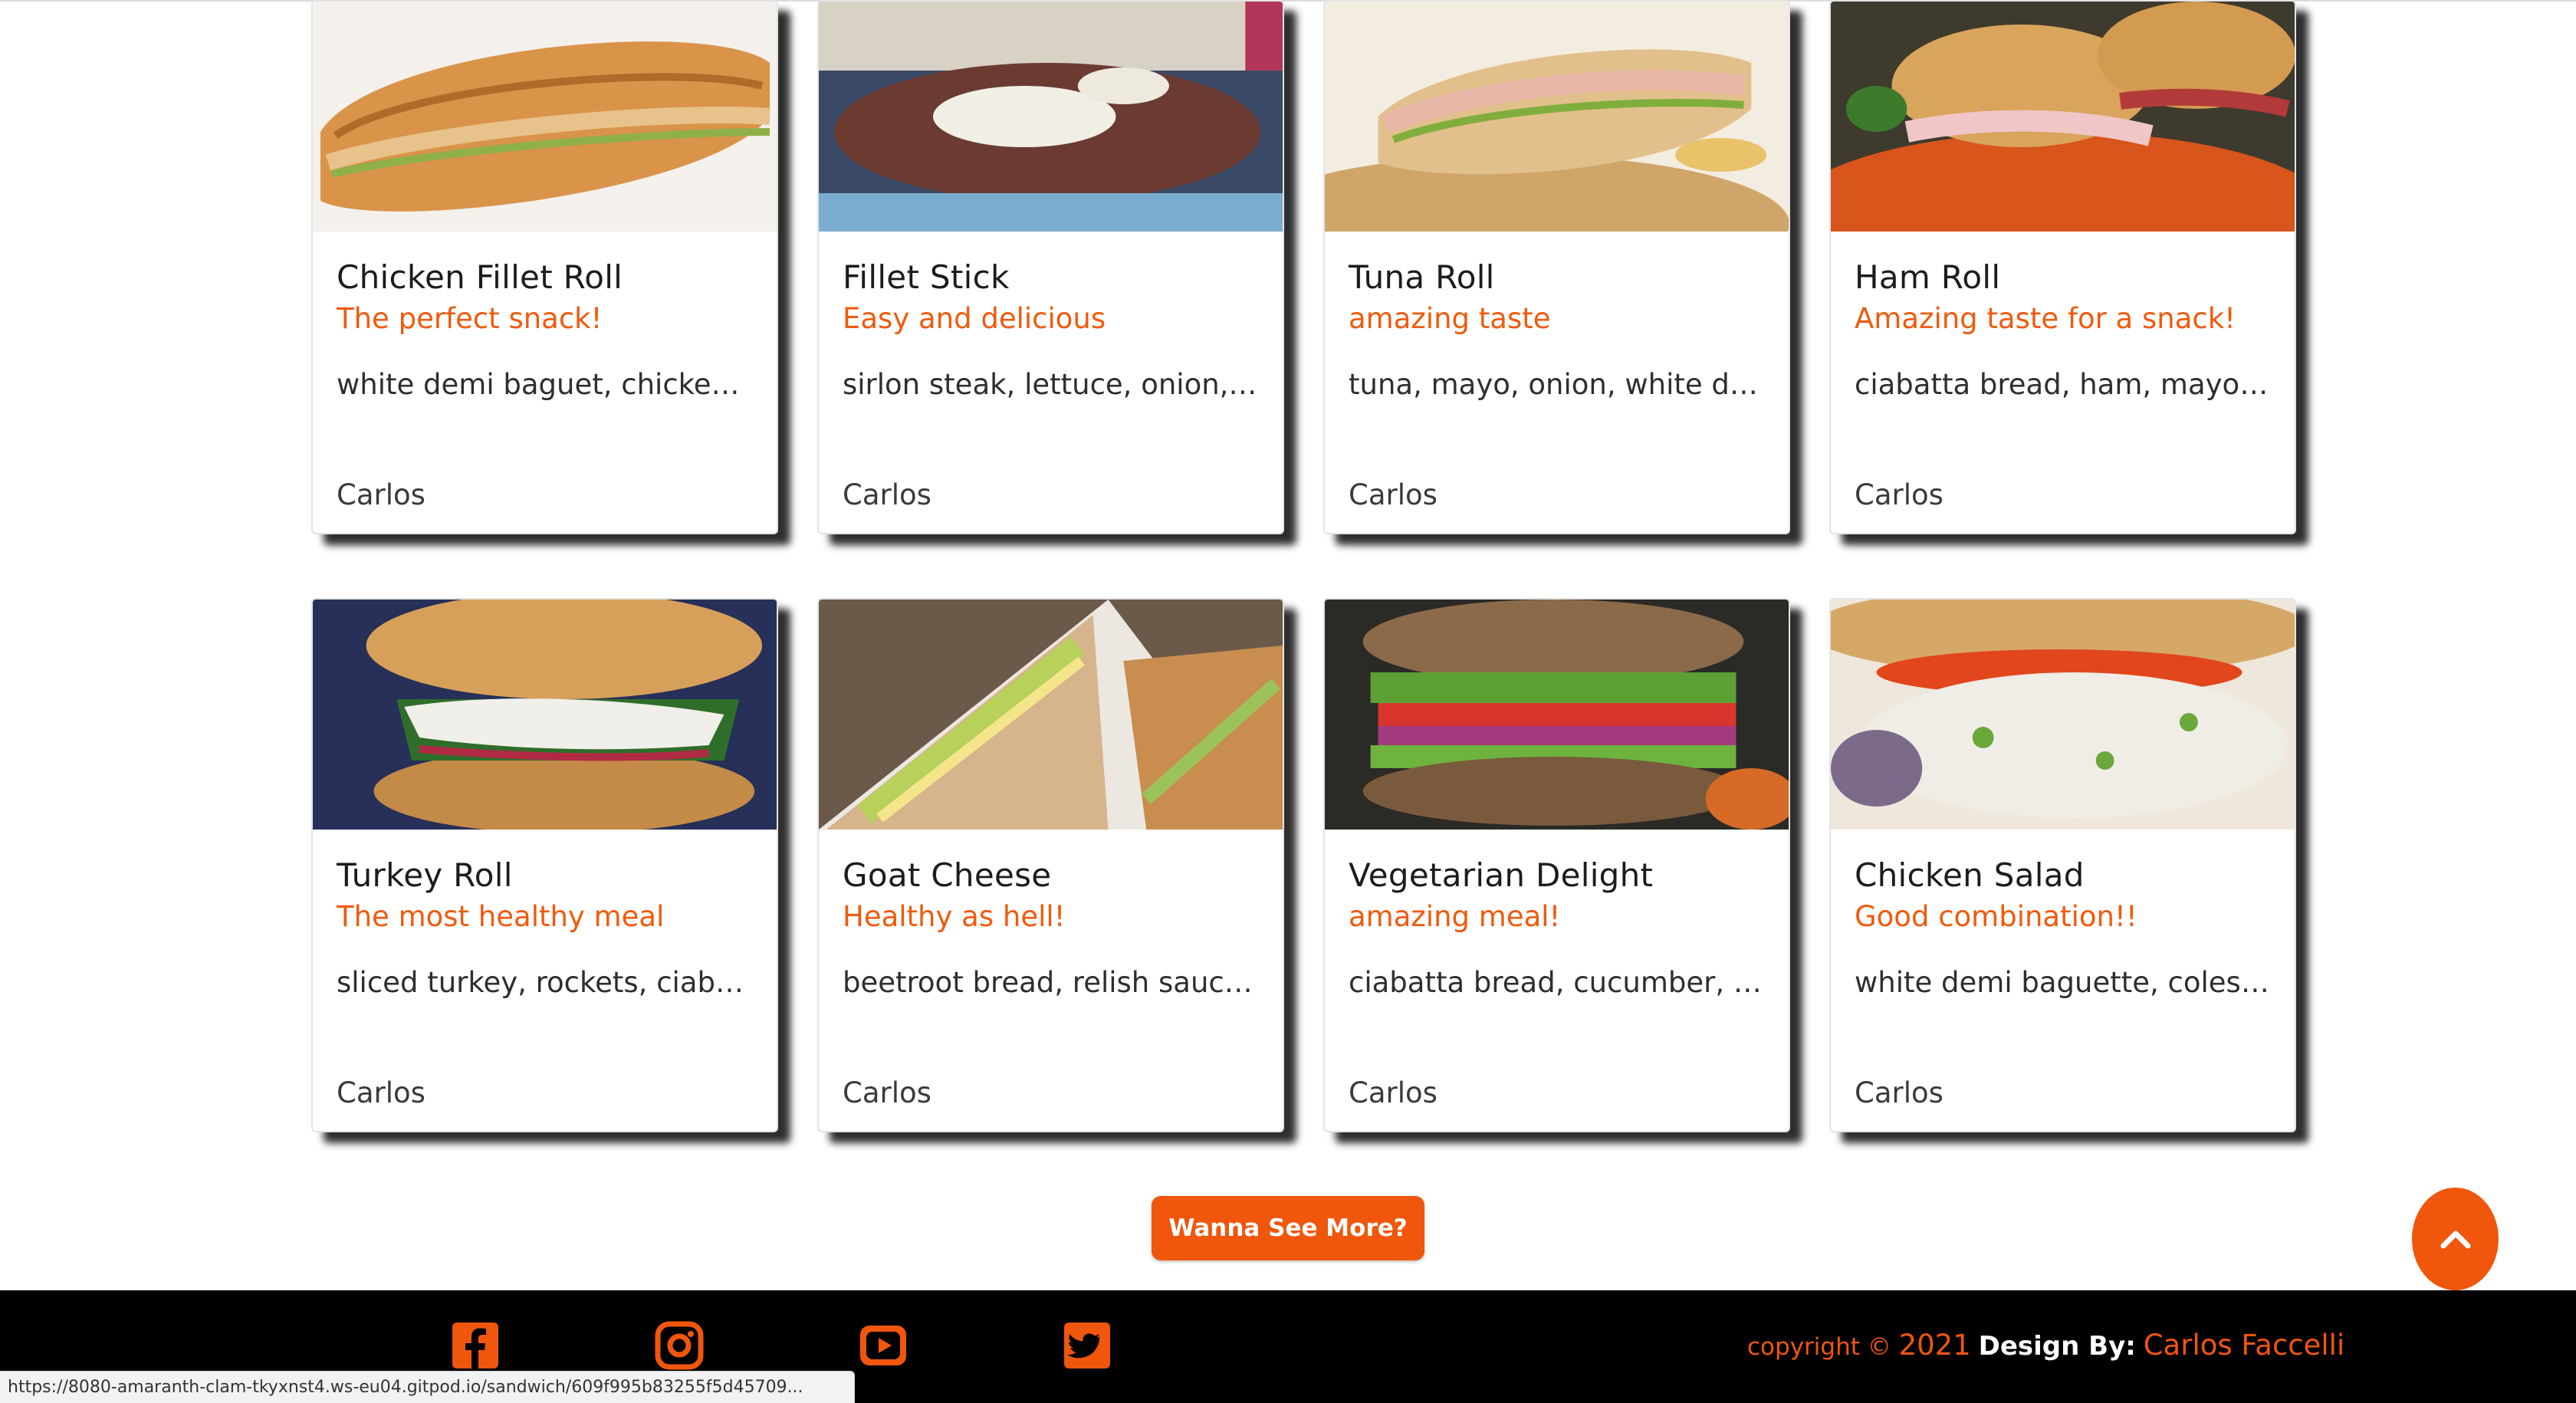  I want to click on sandwich-tagline: amazing taste, so click(1450, 319).